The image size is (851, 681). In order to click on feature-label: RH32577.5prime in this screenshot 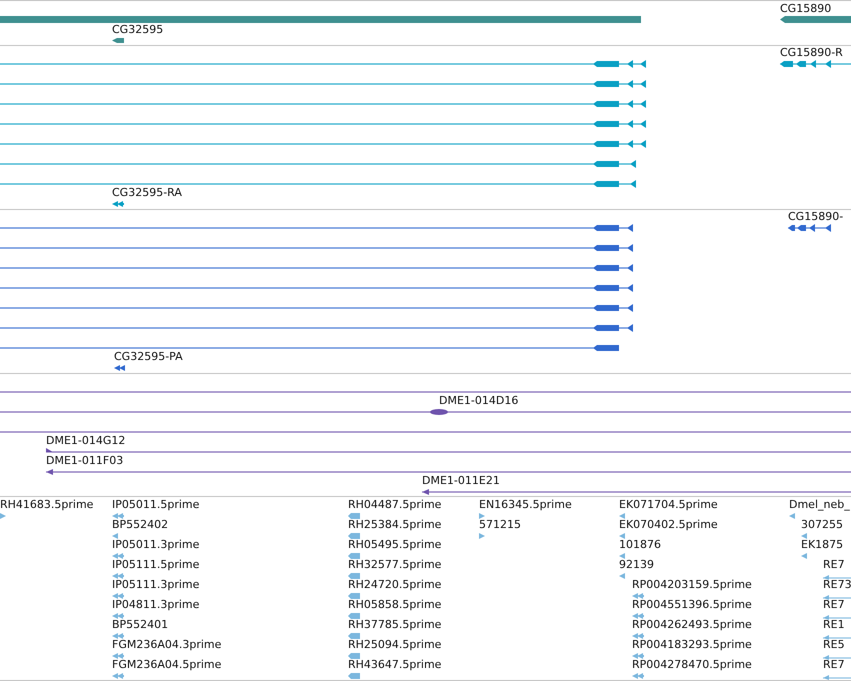, I will do `click(395, 564)`.